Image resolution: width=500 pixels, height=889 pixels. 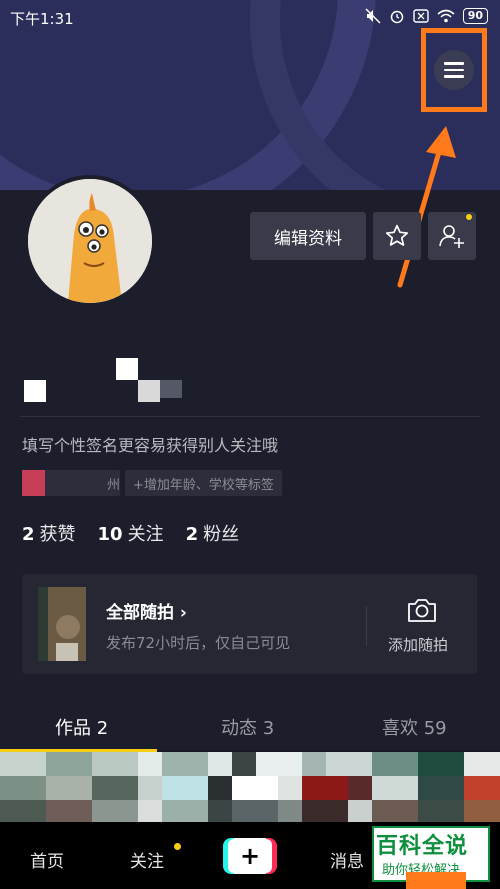 What do you see at coordinates (213, 533) in the screenshot?
I see `stat-followers: 2 粉丝` at bounding box center [213, 533].